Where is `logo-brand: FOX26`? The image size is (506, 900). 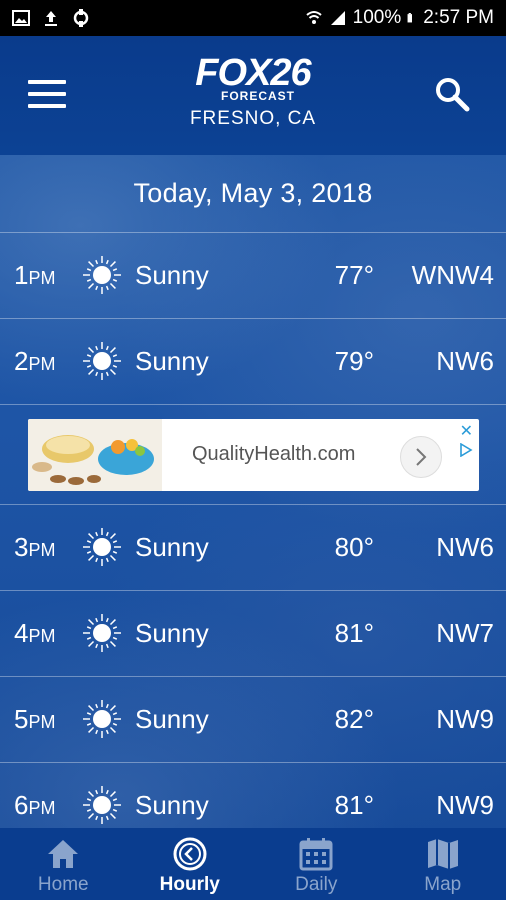
logo-brand: FOX26 is located at coordinates (253, 73).